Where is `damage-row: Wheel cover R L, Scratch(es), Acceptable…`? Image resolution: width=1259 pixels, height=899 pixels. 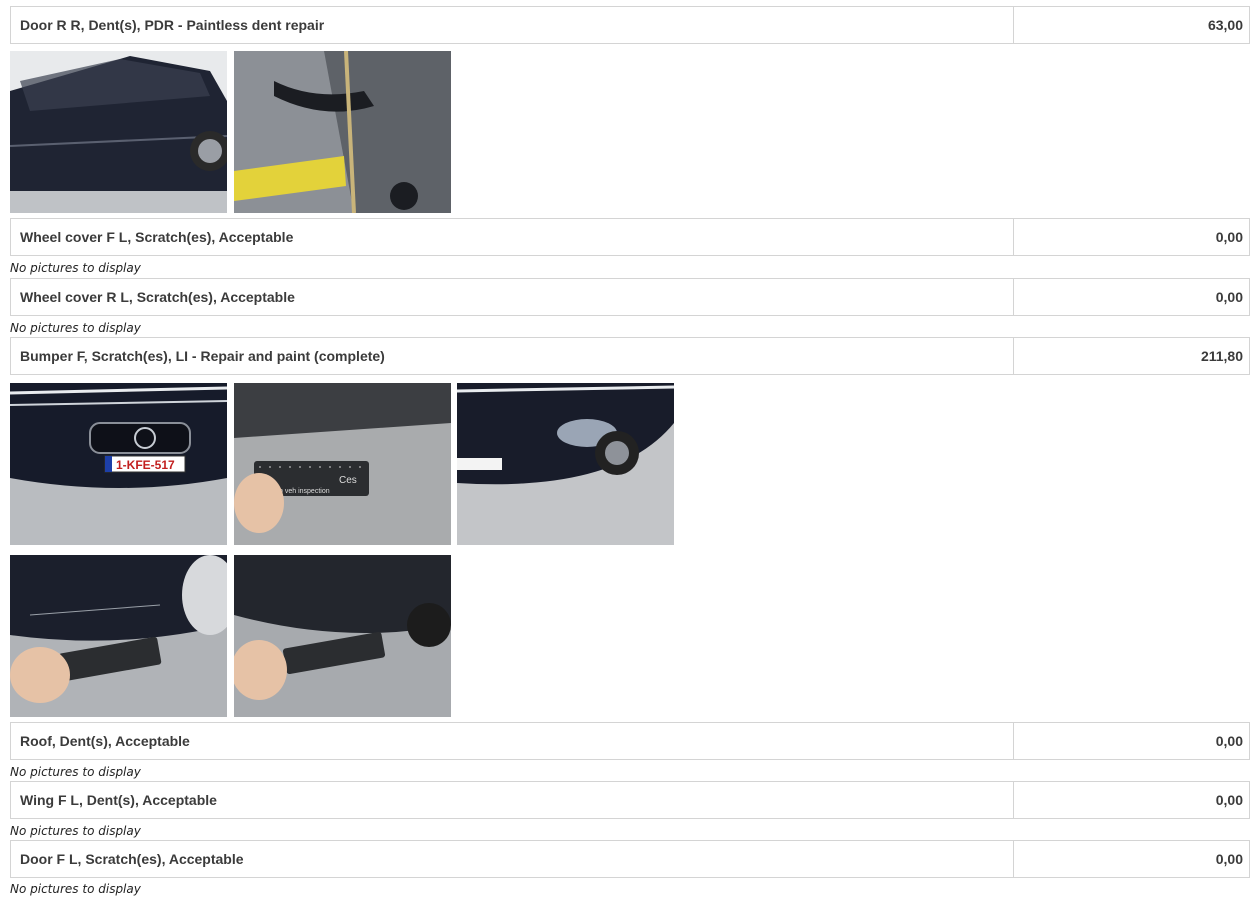
damage-row: Wheel cover R L, Scratch(es), Acceptable… is located at coordinates (630, 297).